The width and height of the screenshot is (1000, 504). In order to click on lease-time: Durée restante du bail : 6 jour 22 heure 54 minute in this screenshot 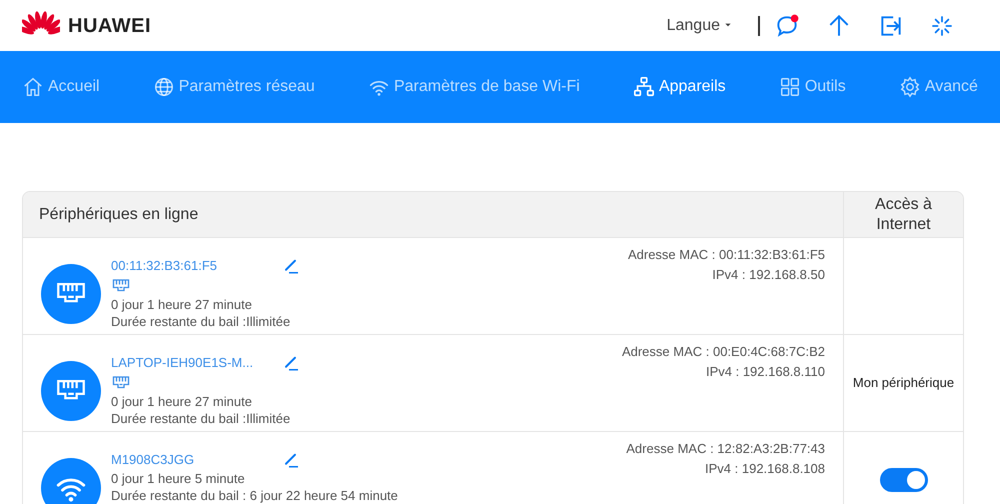, I will do `click(254, 495)`.